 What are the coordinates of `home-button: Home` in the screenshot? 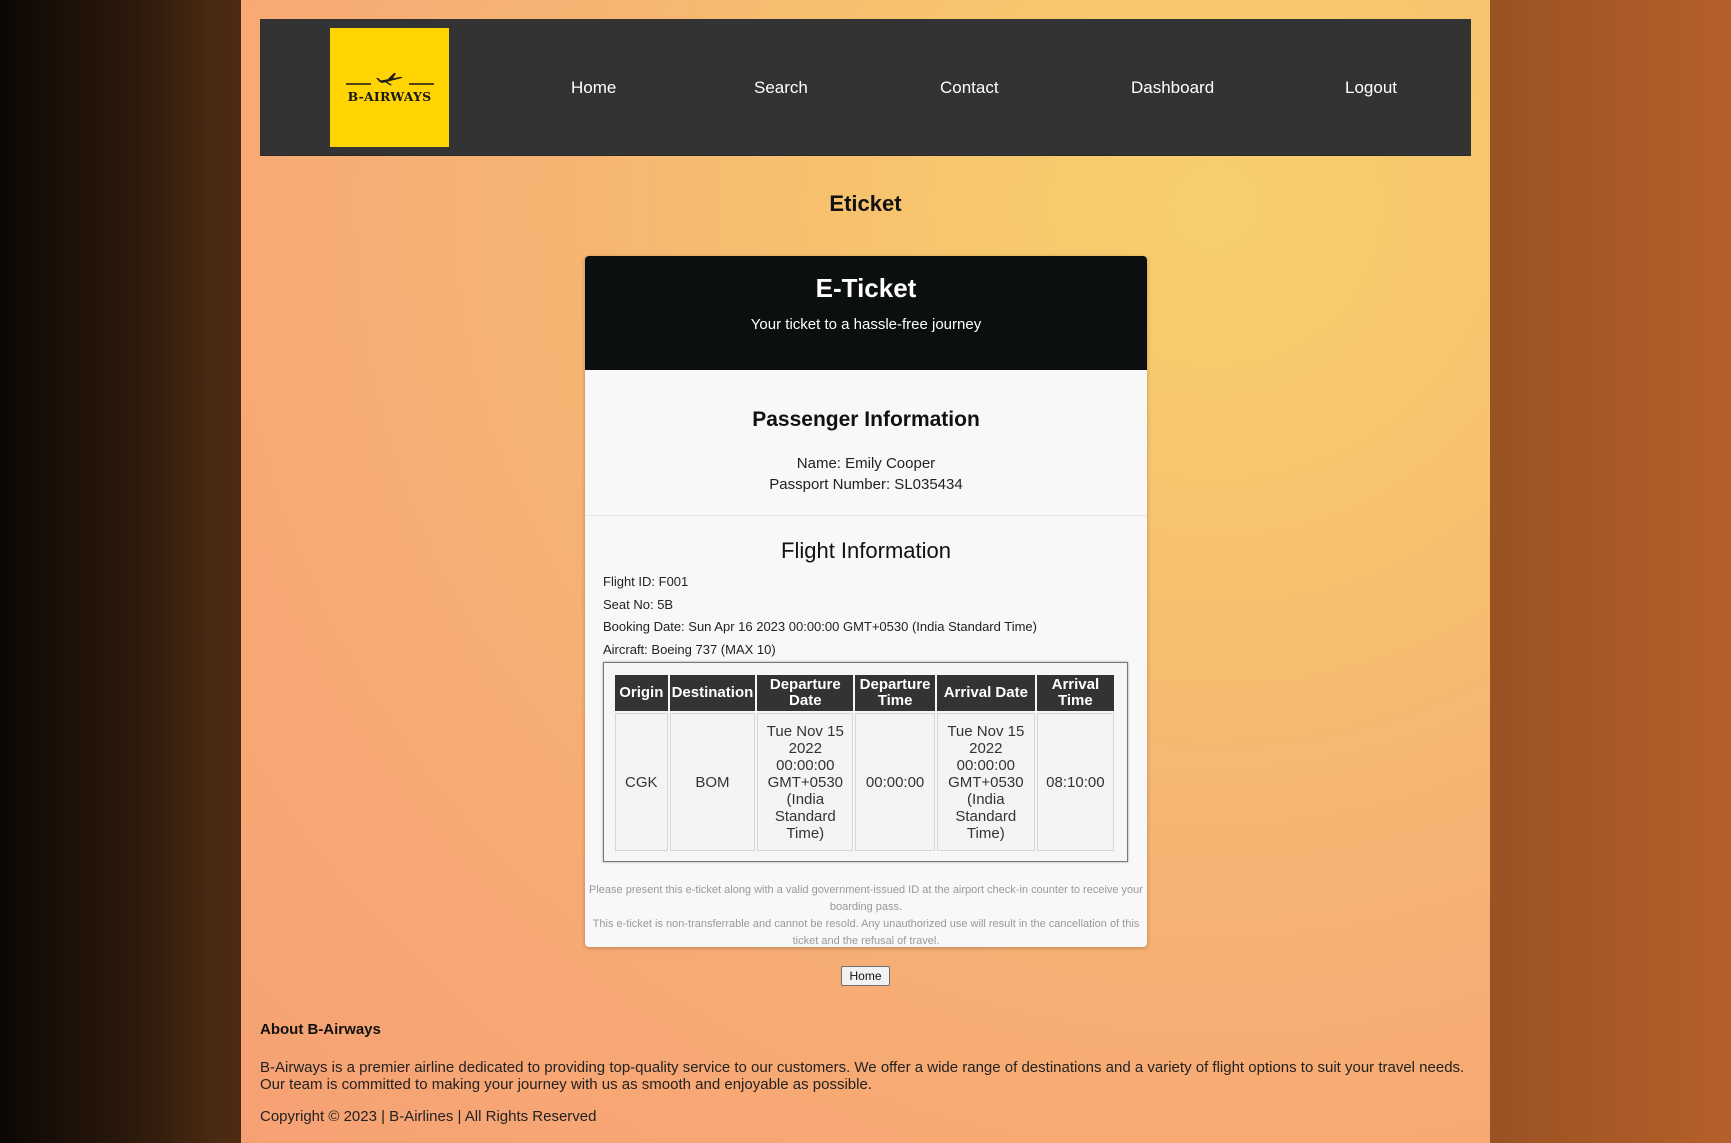 It's located at (865, 976).